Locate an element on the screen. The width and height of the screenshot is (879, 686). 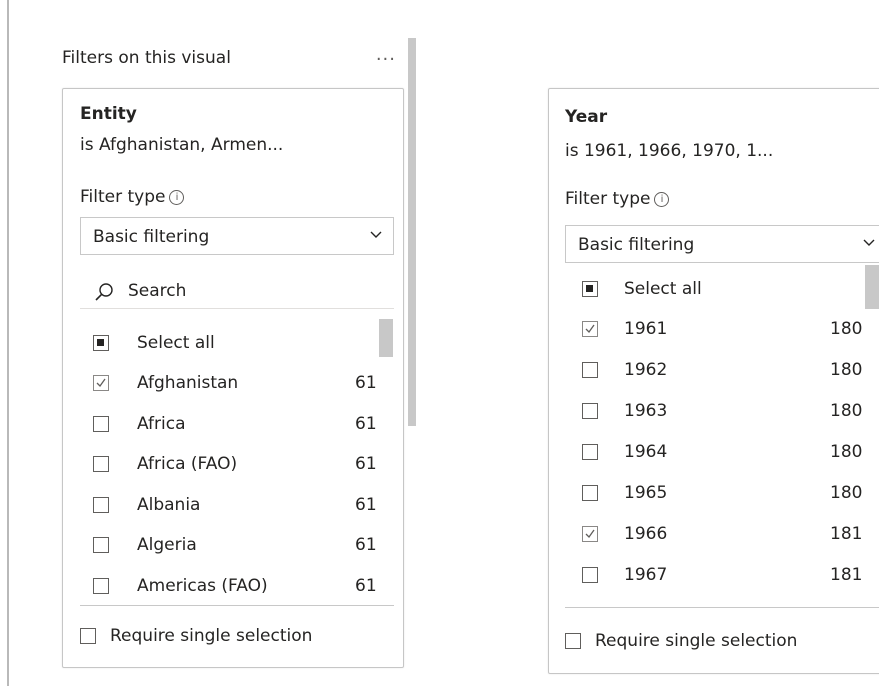
search-input: Search is located at coordinates (237, 291).